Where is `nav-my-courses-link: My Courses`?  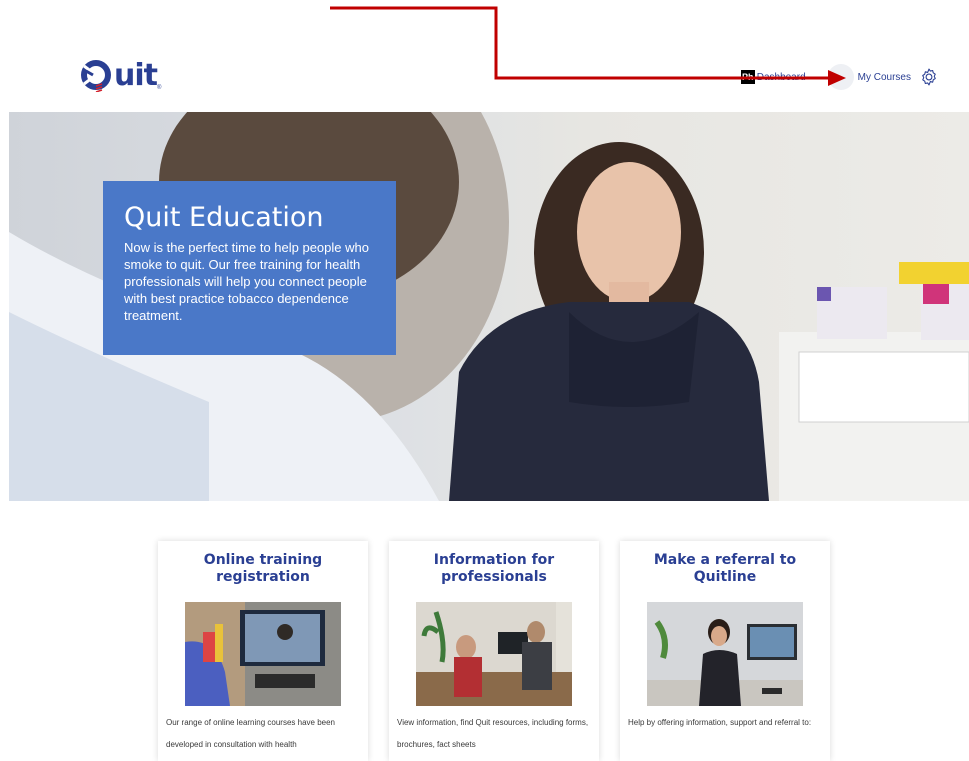
nav-my-courses-link: My Courses is located at coordinates (869, 77).